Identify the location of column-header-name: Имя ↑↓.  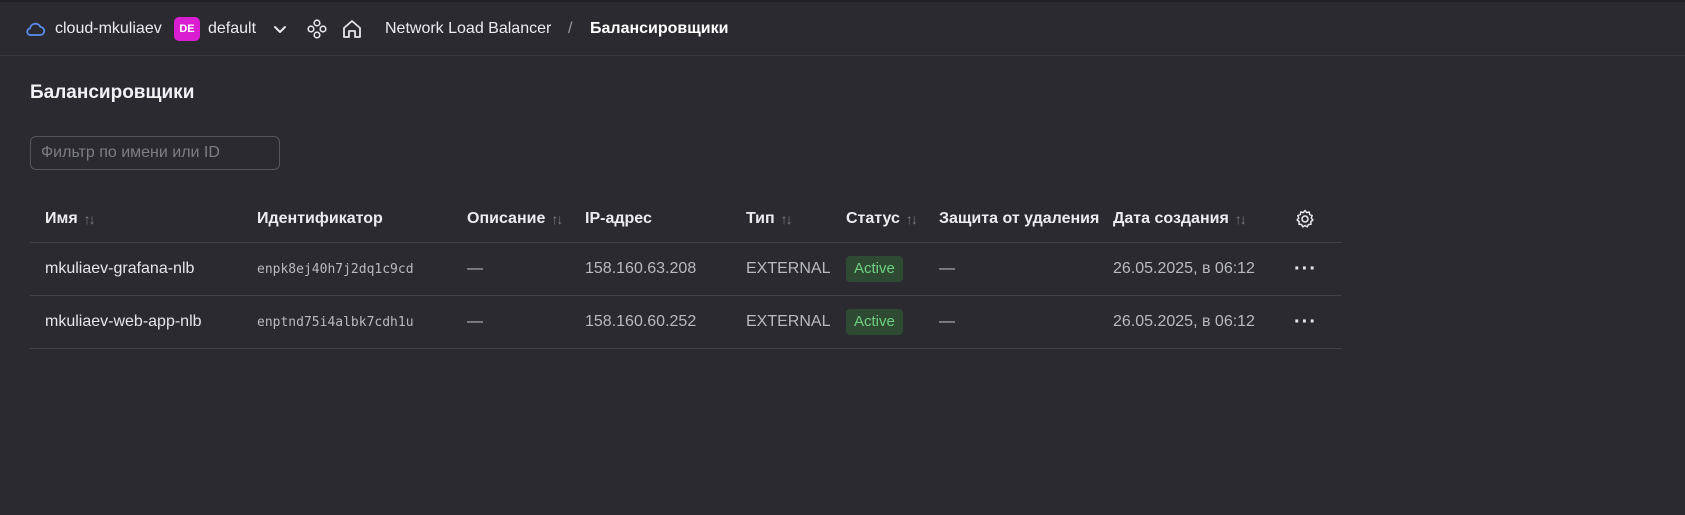
(70, 219).